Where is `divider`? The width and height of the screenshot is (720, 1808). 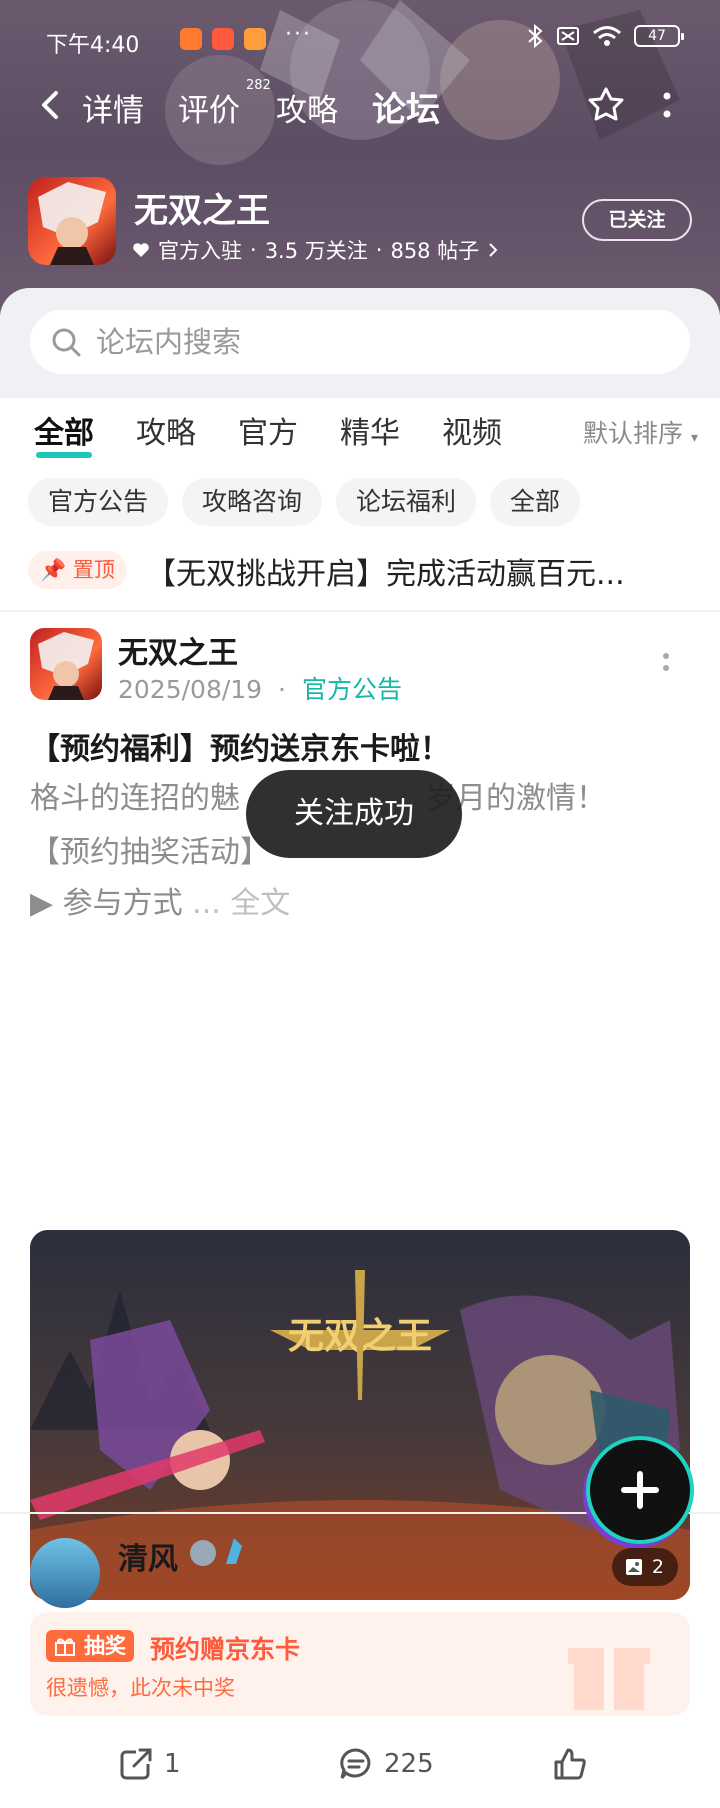 divider is located at coordinates (360, 611).